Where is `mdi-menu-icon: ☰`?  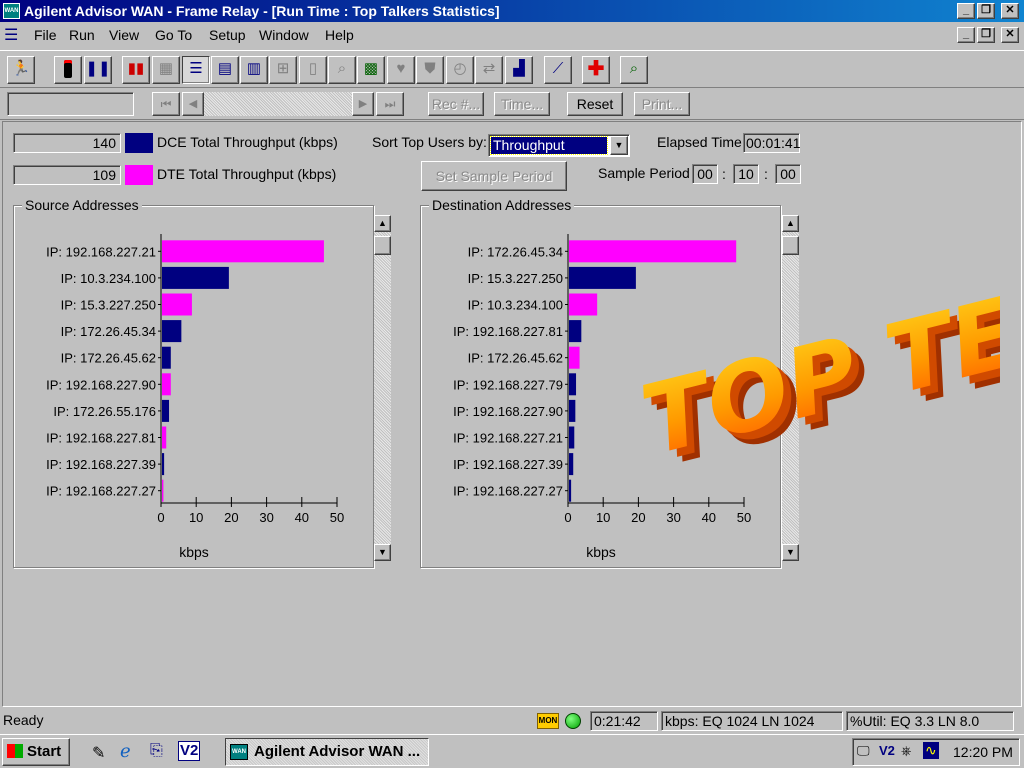 mdi-menu-icon: ☰ is located at coordinates (11, 35).